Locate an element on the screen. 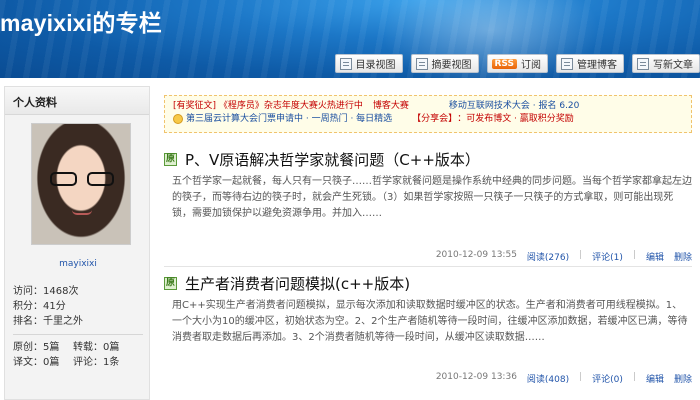 The image size is (700, 400). article-meta: 2010-12-09 13:55 阅读(276) | 评论(1) | 编辑 删除 is located at coordinates (563, 256).